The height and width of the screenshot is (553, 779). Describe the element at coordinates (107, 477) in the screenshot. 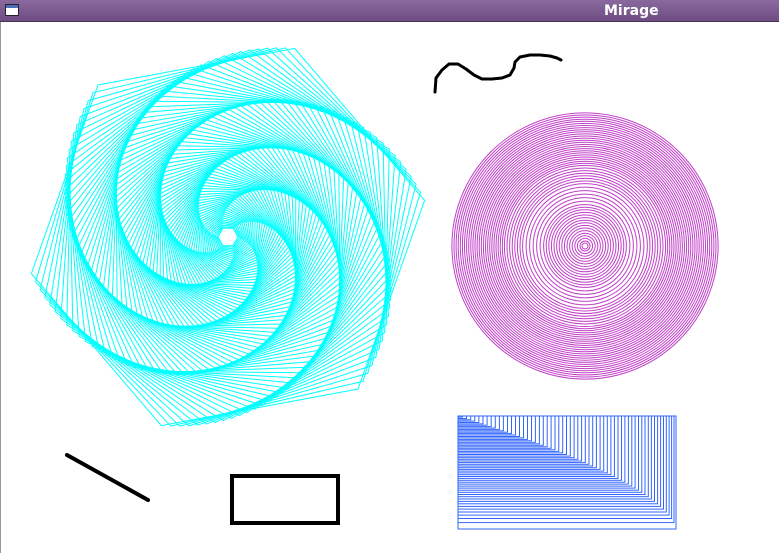

I see `diagonal-line` at that location.